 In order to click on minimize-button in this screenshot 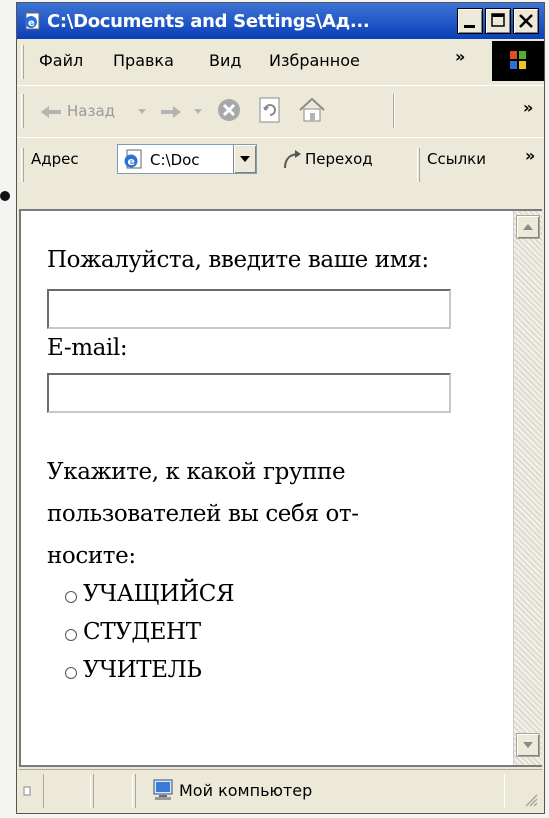, I will do `click(470, 21)`.